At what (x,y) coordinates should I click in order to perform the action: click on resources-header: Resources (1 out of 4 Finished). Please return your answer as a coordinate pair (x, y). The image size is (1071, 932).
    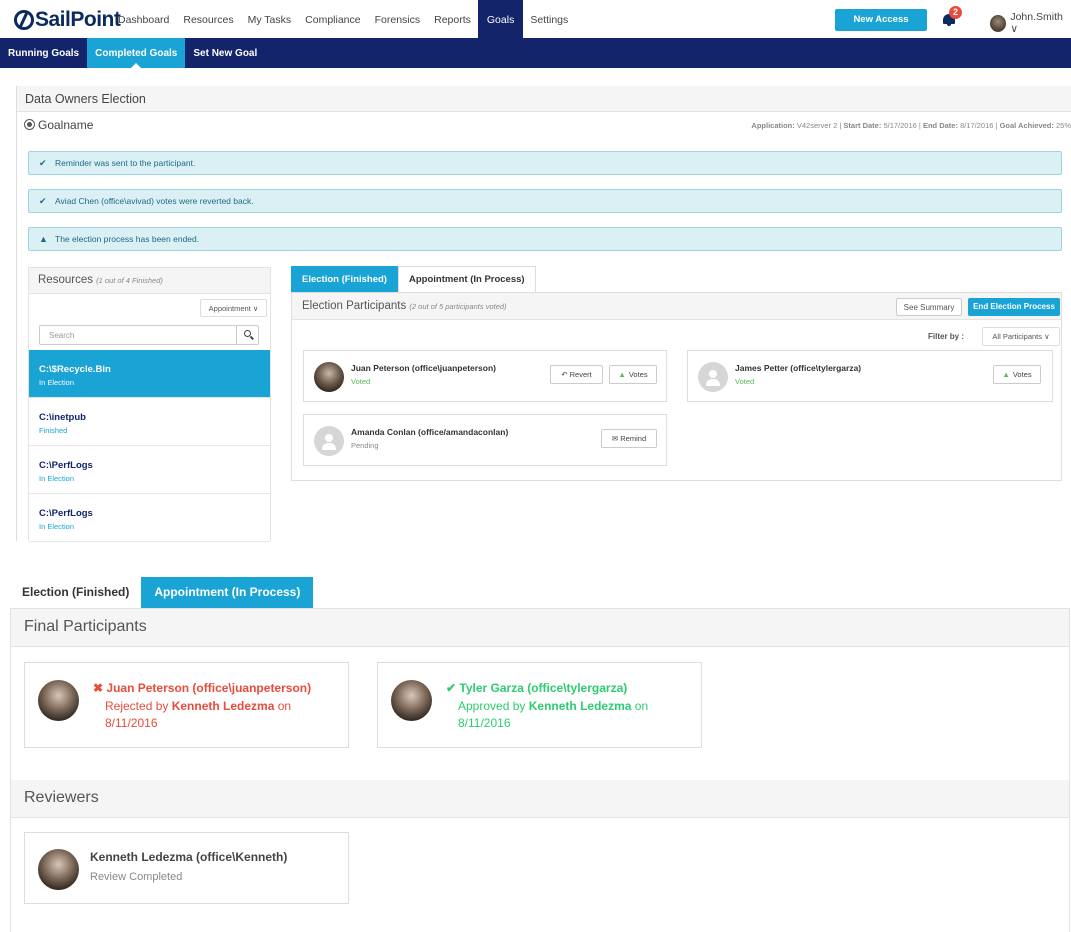
    Looking at the image, I should click on (149, 281).